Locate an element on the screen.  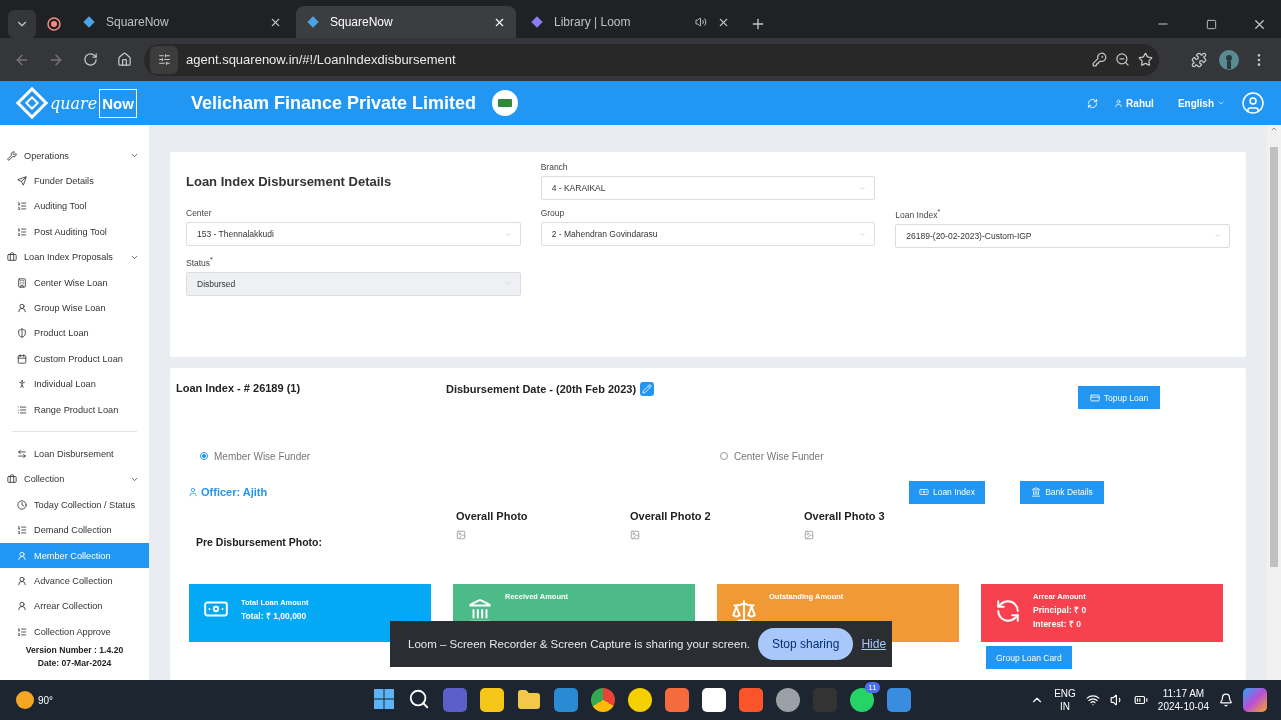
scale-icon is located at coordinates (744, 611).